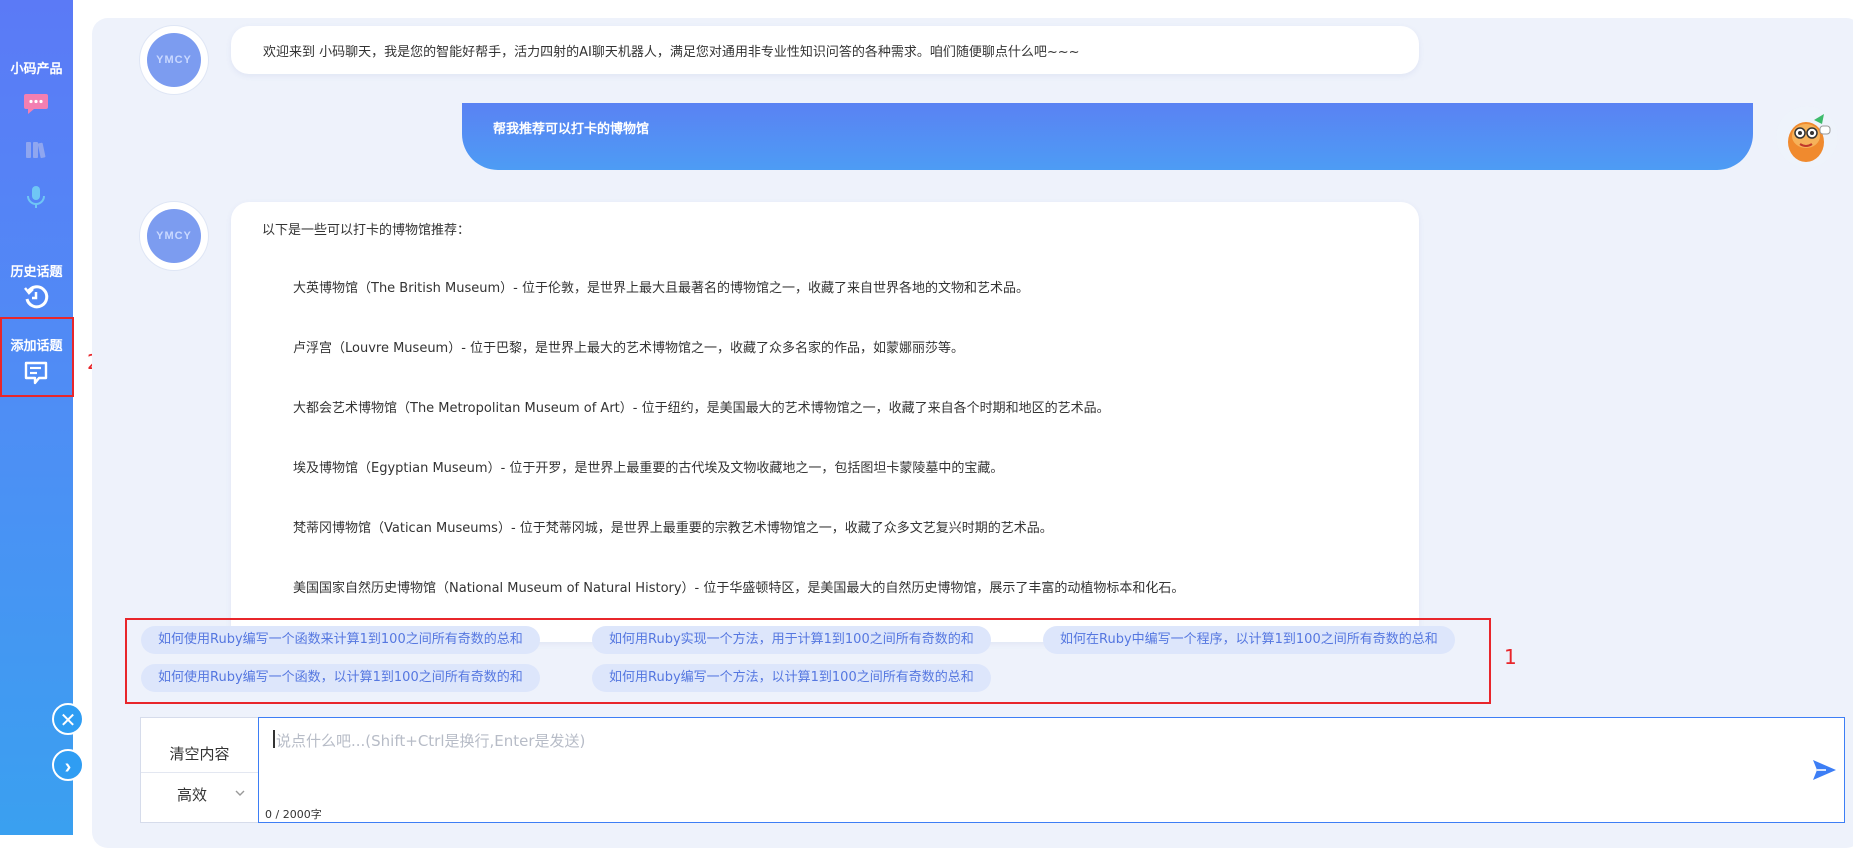 Image resolution: width=1853 pixels, height=848 pixels. I want to click on mode-select: 高效, so click(199, 793).